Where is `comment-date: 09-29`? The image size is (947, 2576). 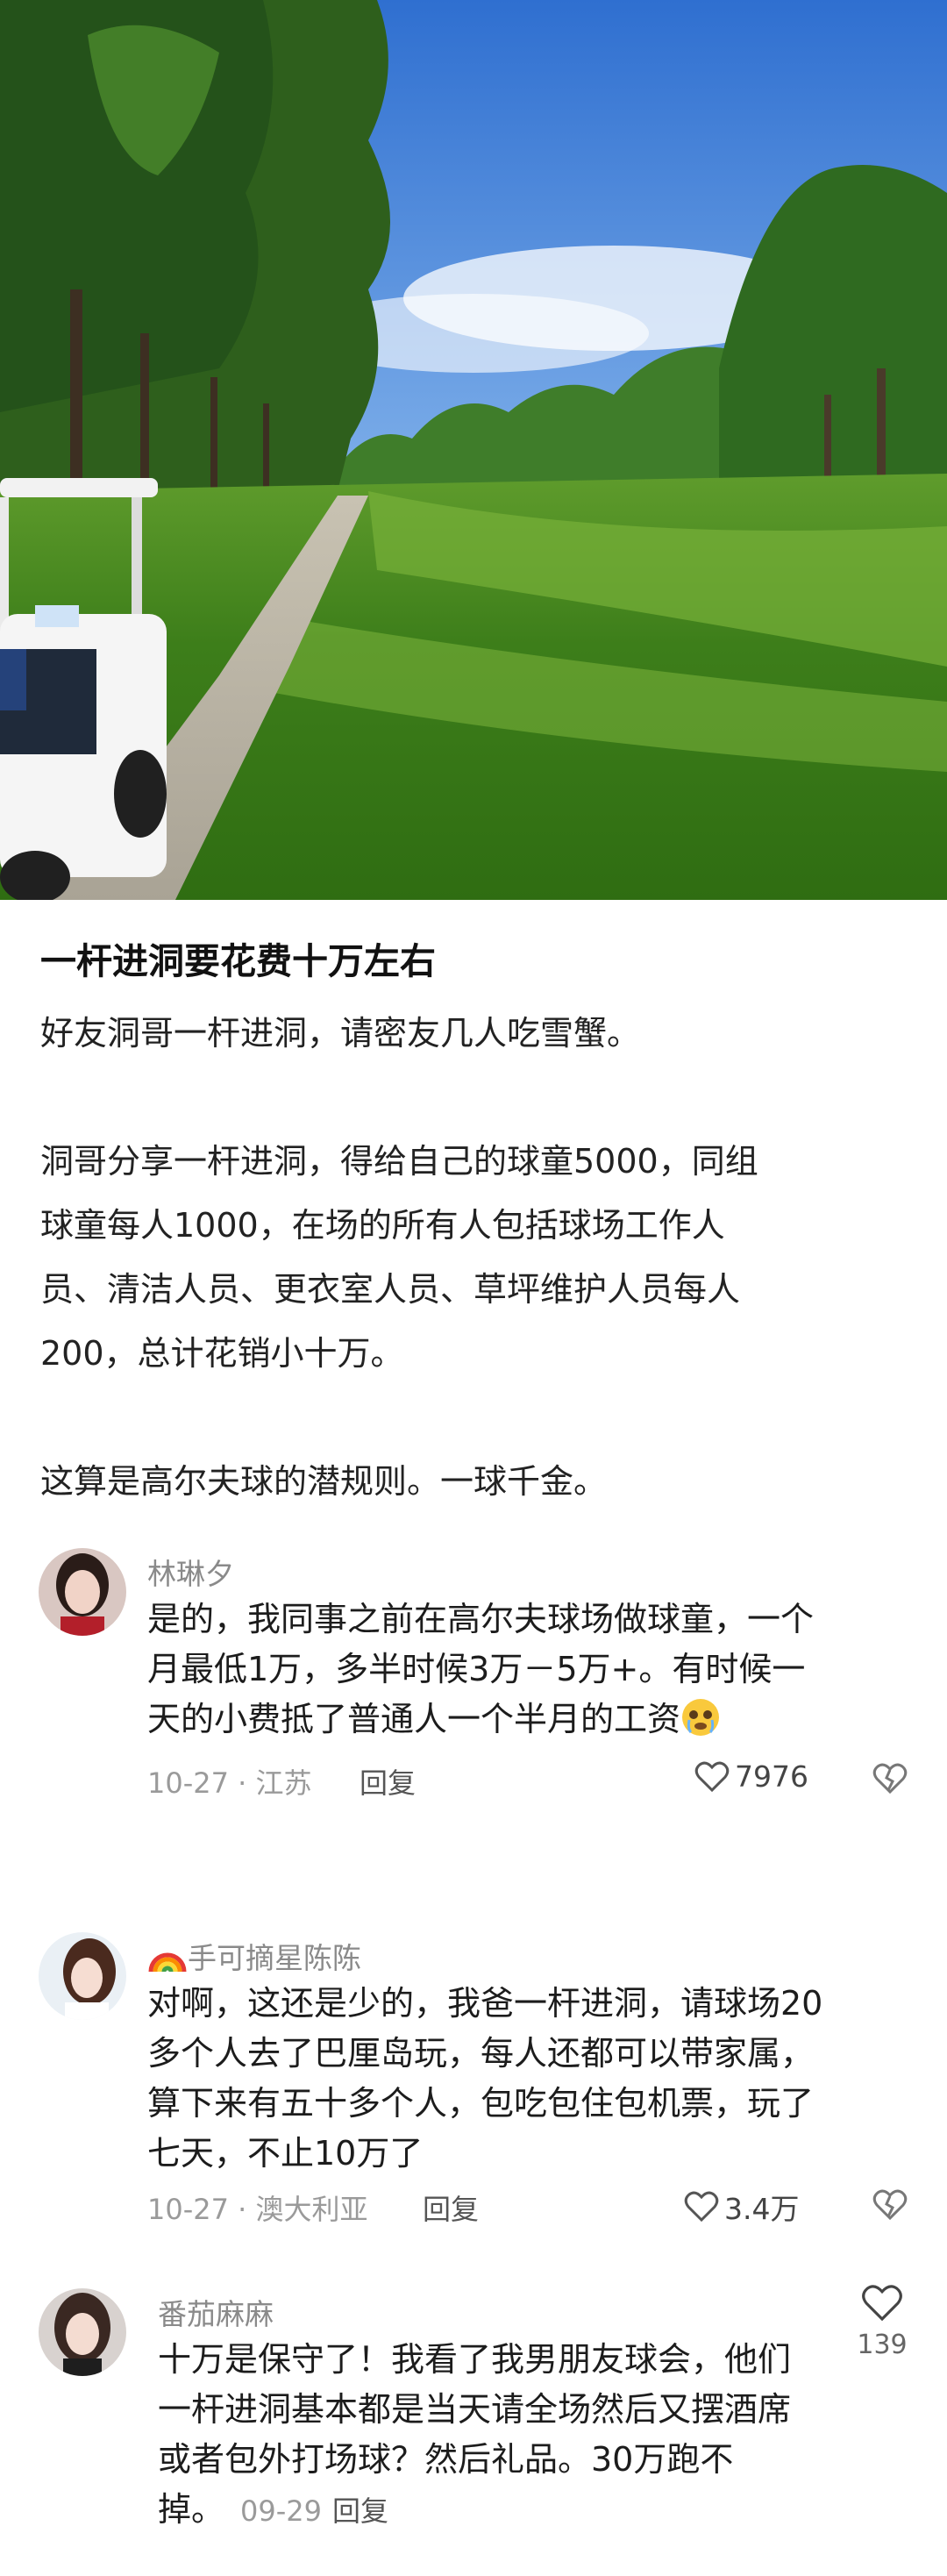 comment-date: 09-29 is located at coordinates (281, 2511).